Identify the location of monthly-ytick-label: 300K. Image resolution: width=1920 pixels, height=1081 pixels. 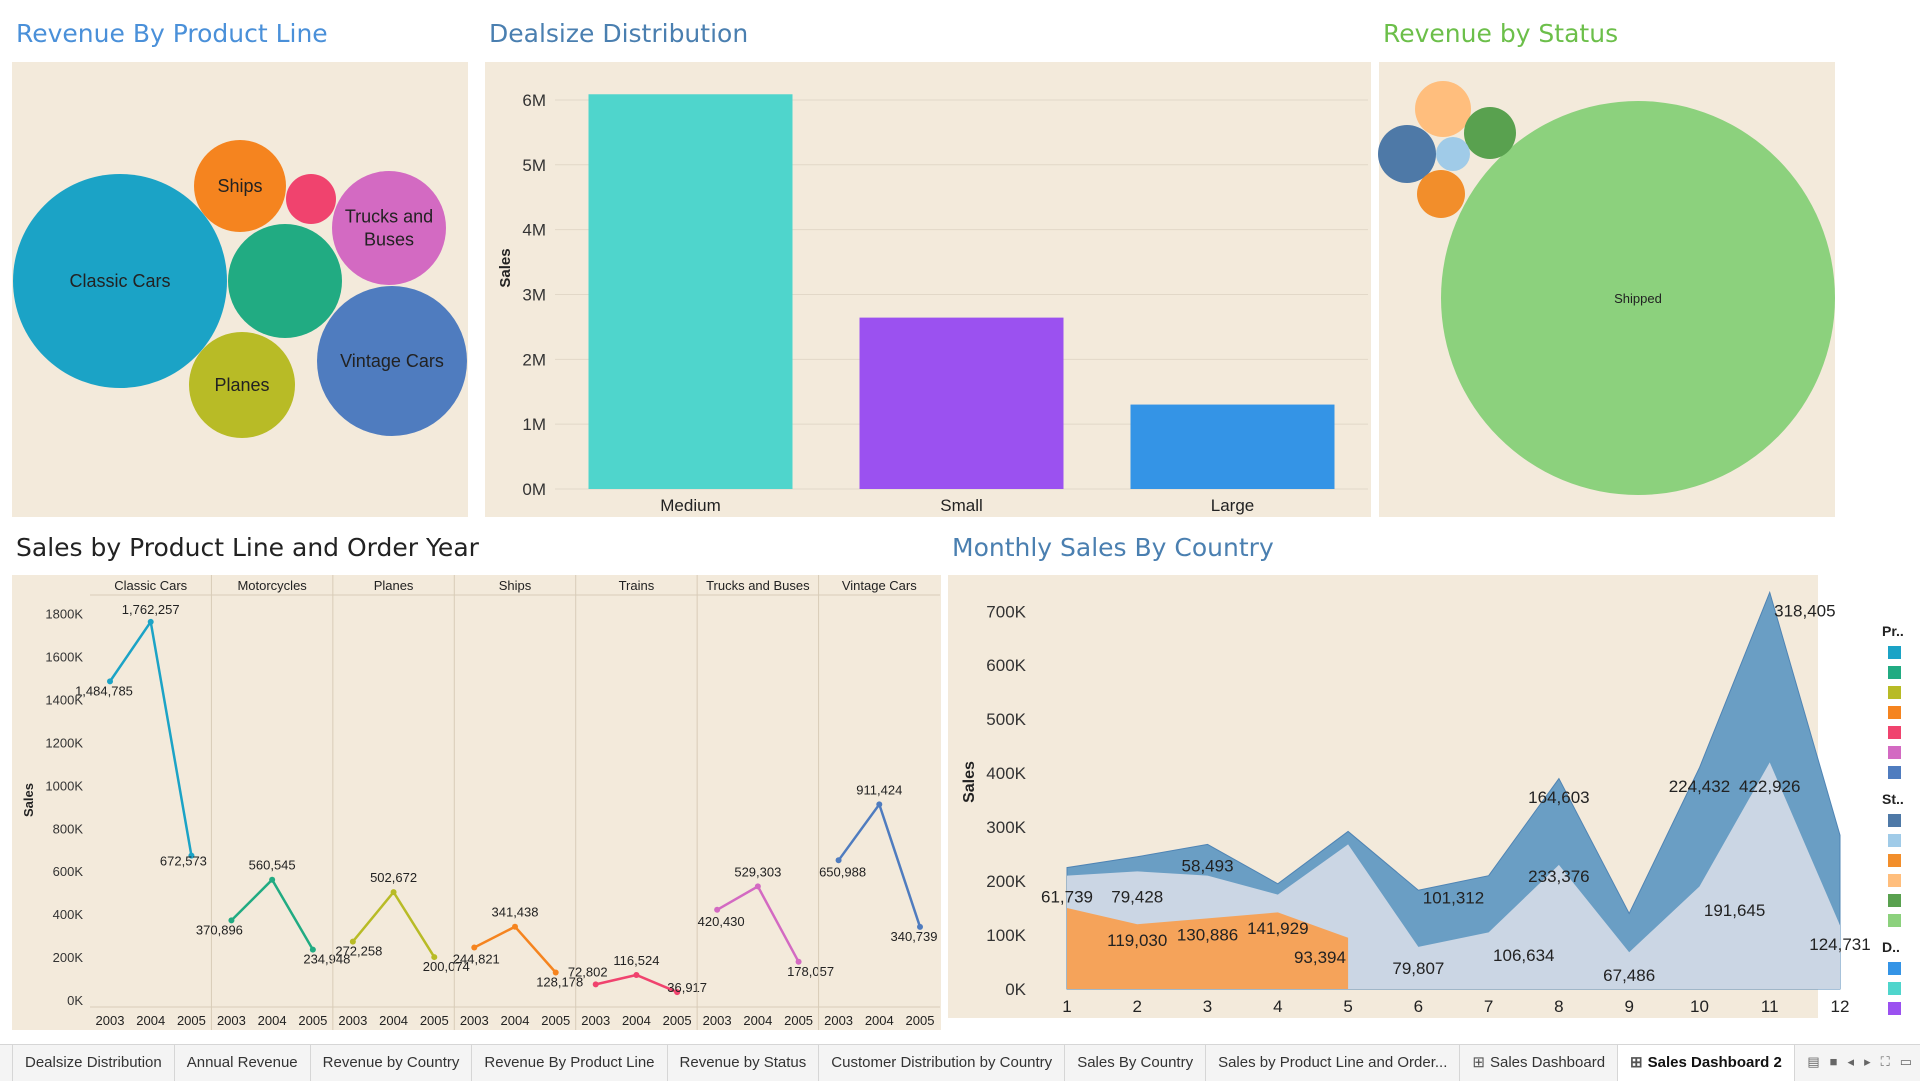
(1006, 827).